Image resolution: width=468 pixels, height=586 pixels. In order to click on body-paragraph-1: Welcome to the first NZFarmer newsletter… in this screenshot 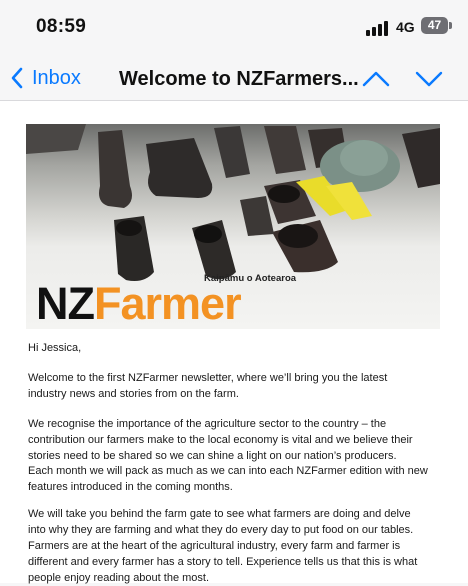, I will do `click(208, 386)`.